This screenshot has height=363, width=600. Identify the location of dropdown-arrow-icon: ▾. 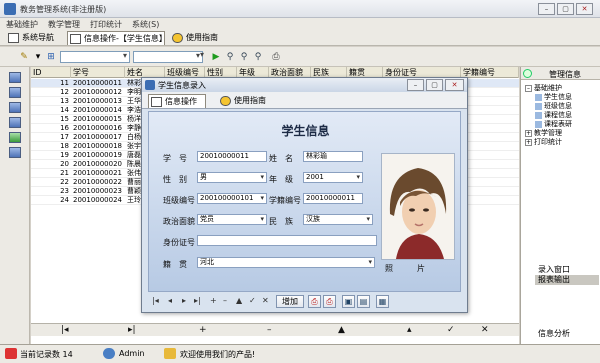
(38, 57).